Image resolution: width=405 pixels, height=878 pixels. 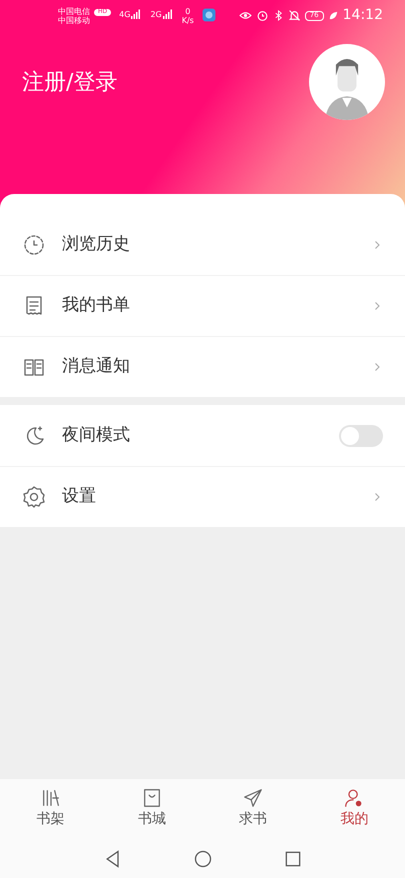 What do you see at coordinates (292, 859) in the screenshot?
I see `recent-apps-button` at bounding box center [292, 859].